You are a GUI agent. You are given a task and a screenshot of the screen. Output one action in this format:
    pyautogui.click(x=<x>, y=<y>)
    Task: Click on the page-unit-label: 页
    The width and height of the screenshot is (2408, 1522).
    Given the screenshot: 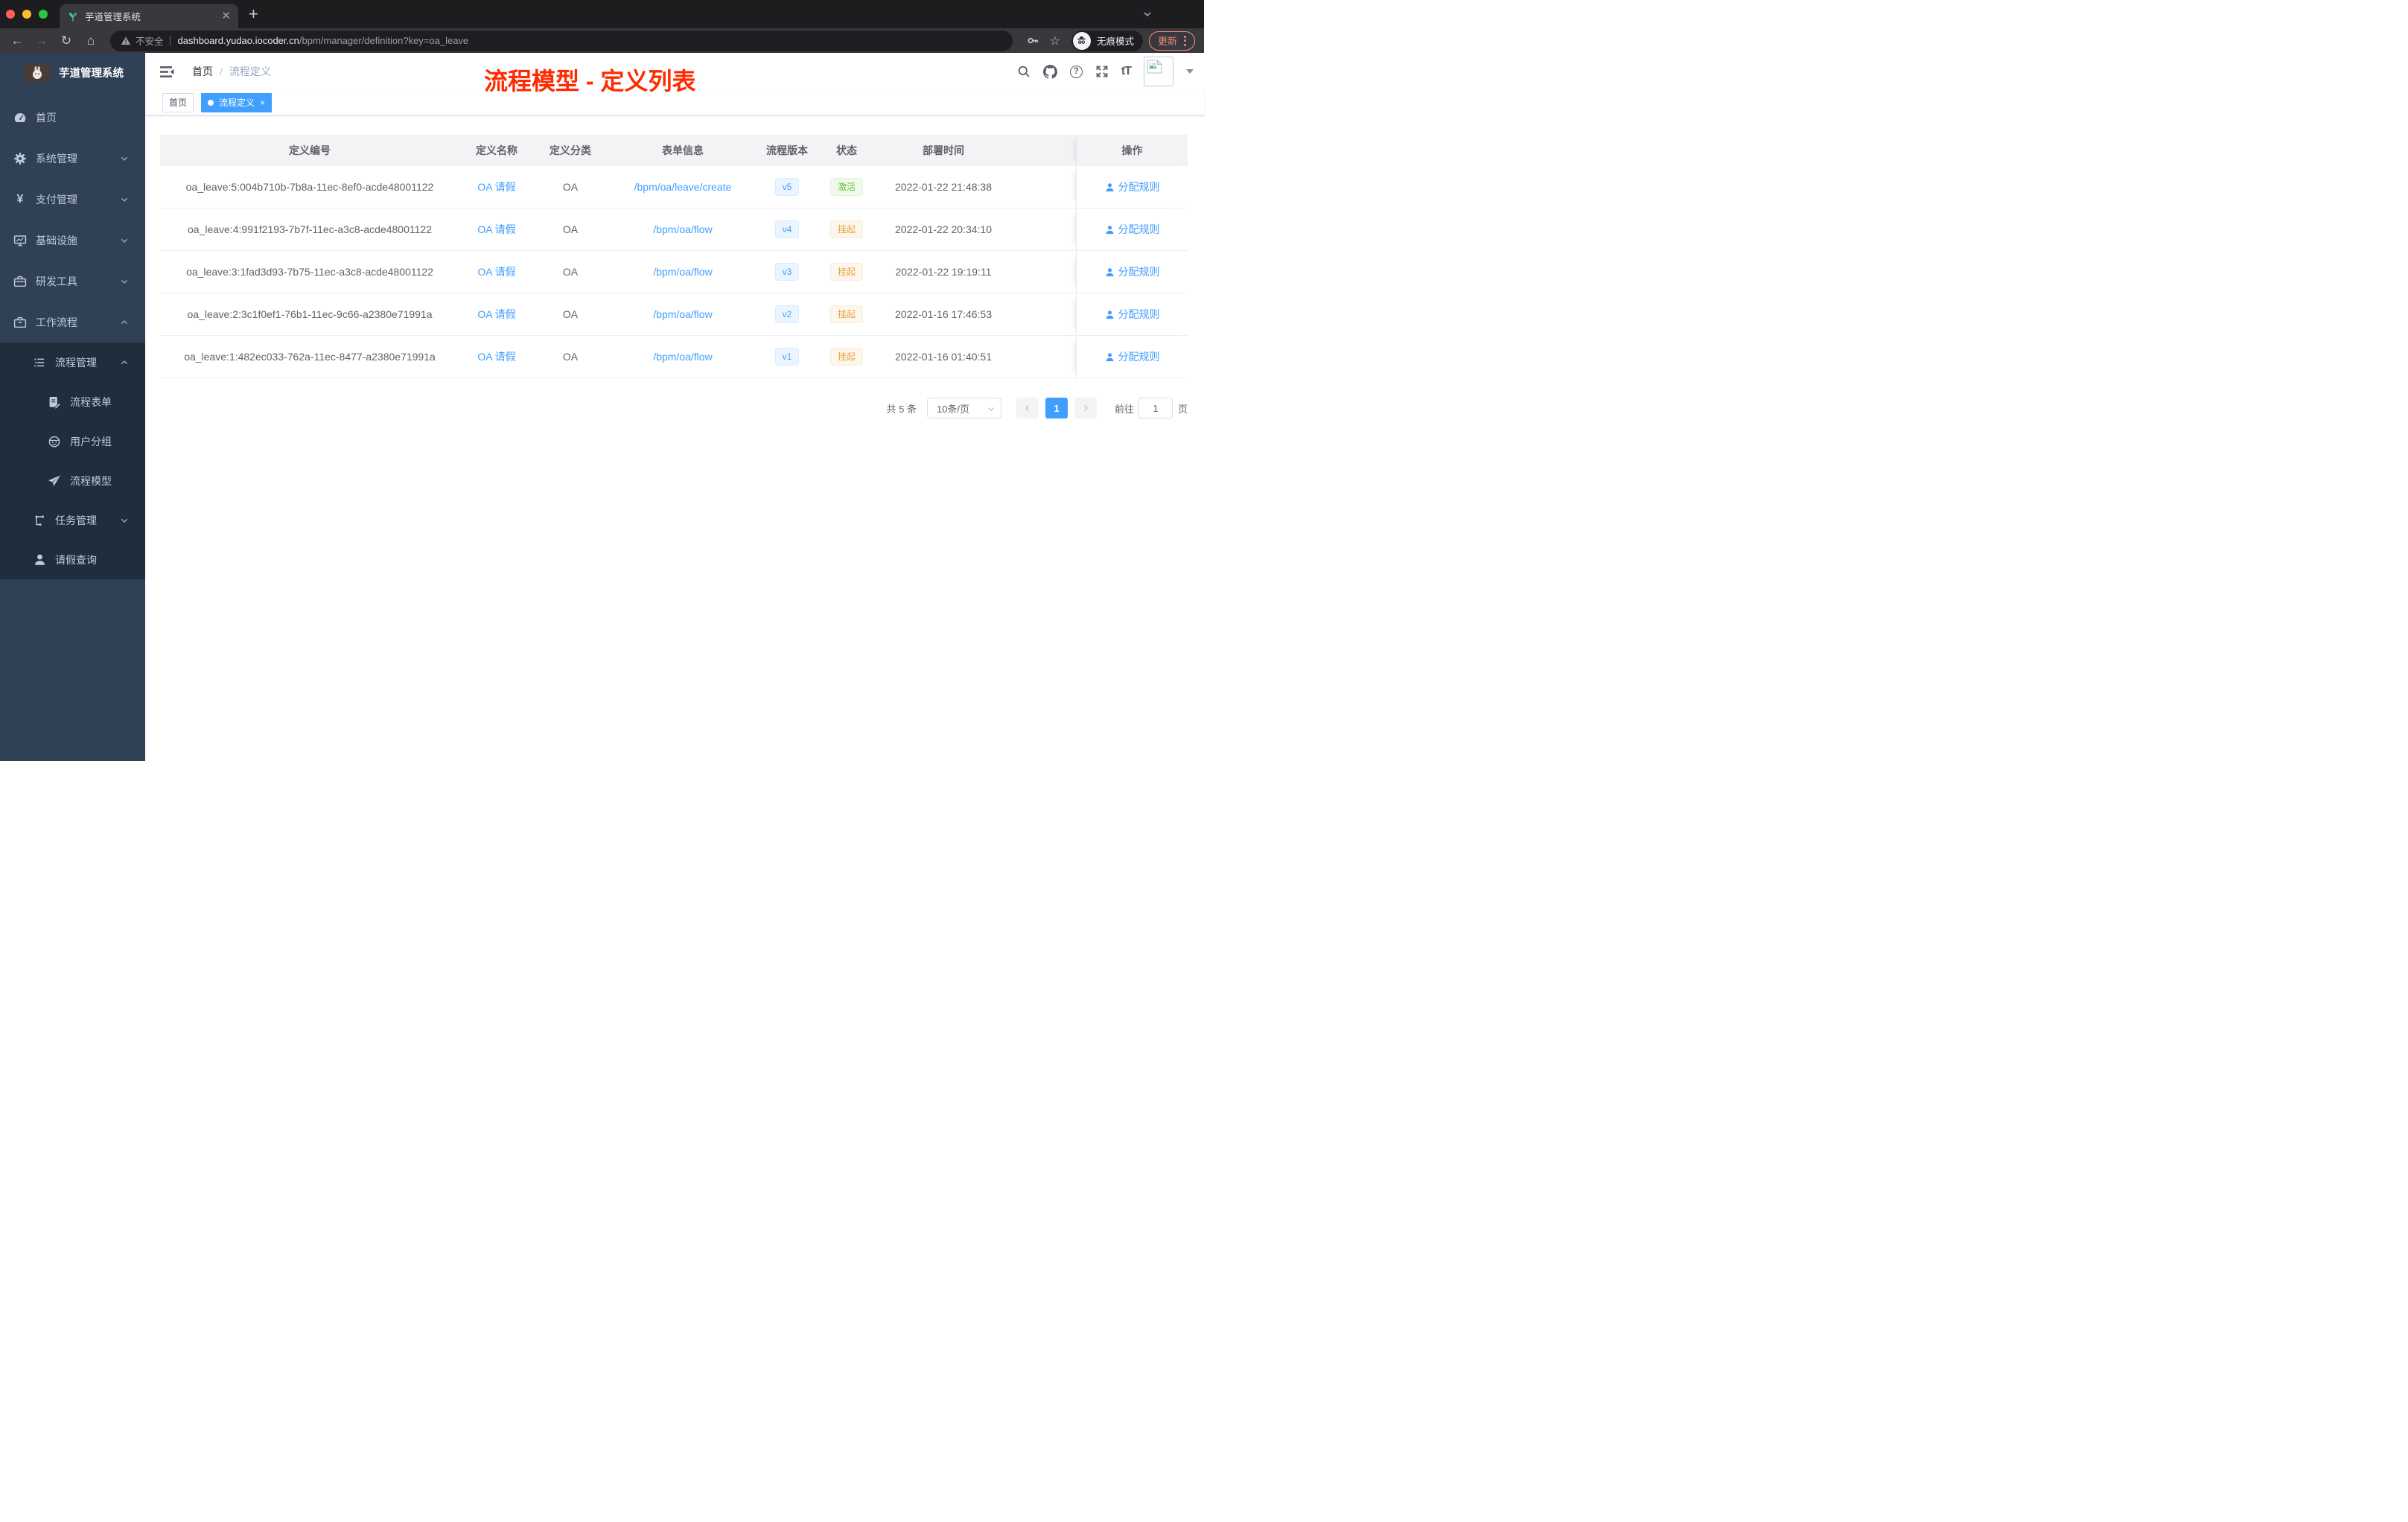 What is the action you would take?
    pyautogui.click(x=1182, y=409)
    